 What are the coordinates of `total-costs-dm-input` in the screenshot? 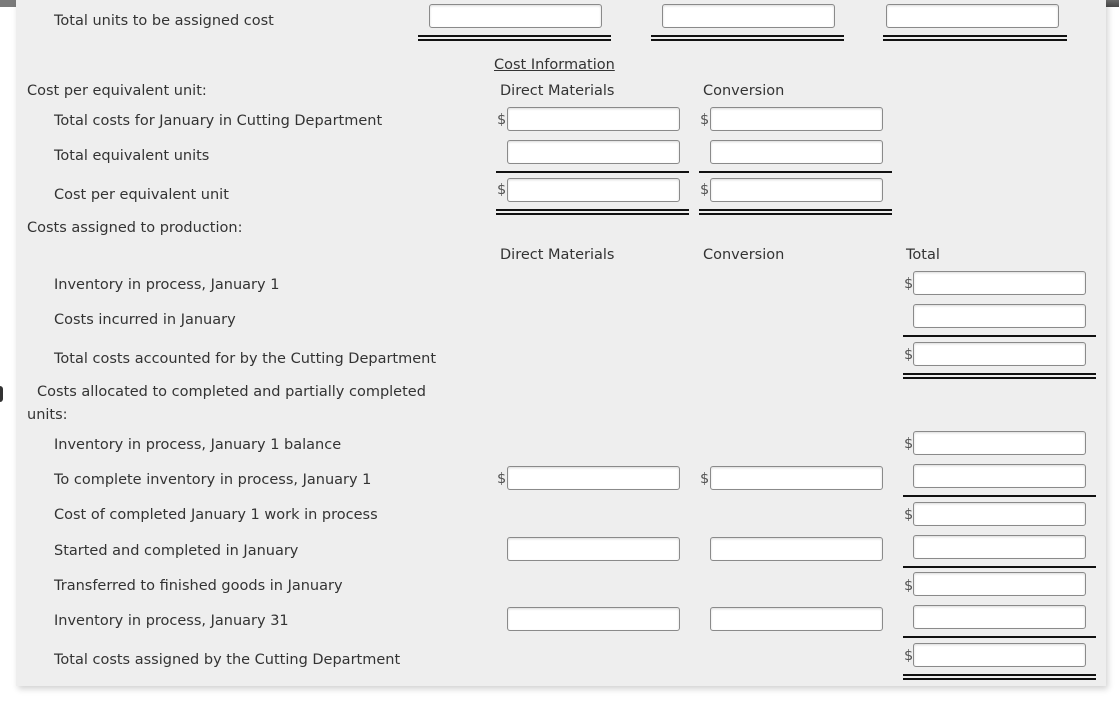 It's located at (593, 119).